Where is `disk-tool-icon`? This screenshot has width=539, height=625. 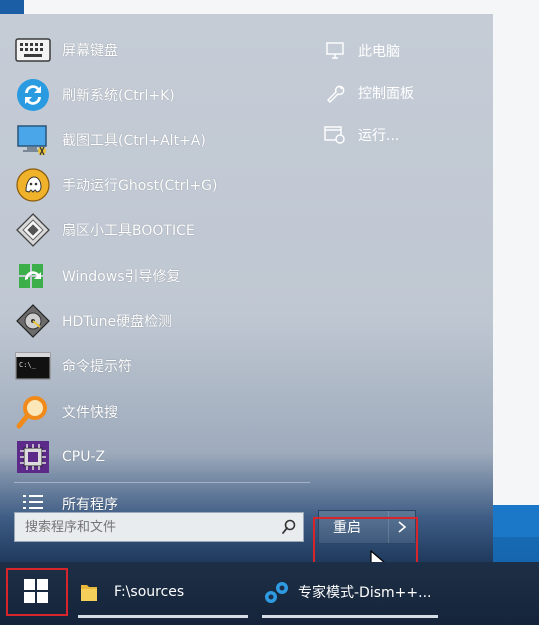 disk-tool-icon is located at coordinates (33, 230).